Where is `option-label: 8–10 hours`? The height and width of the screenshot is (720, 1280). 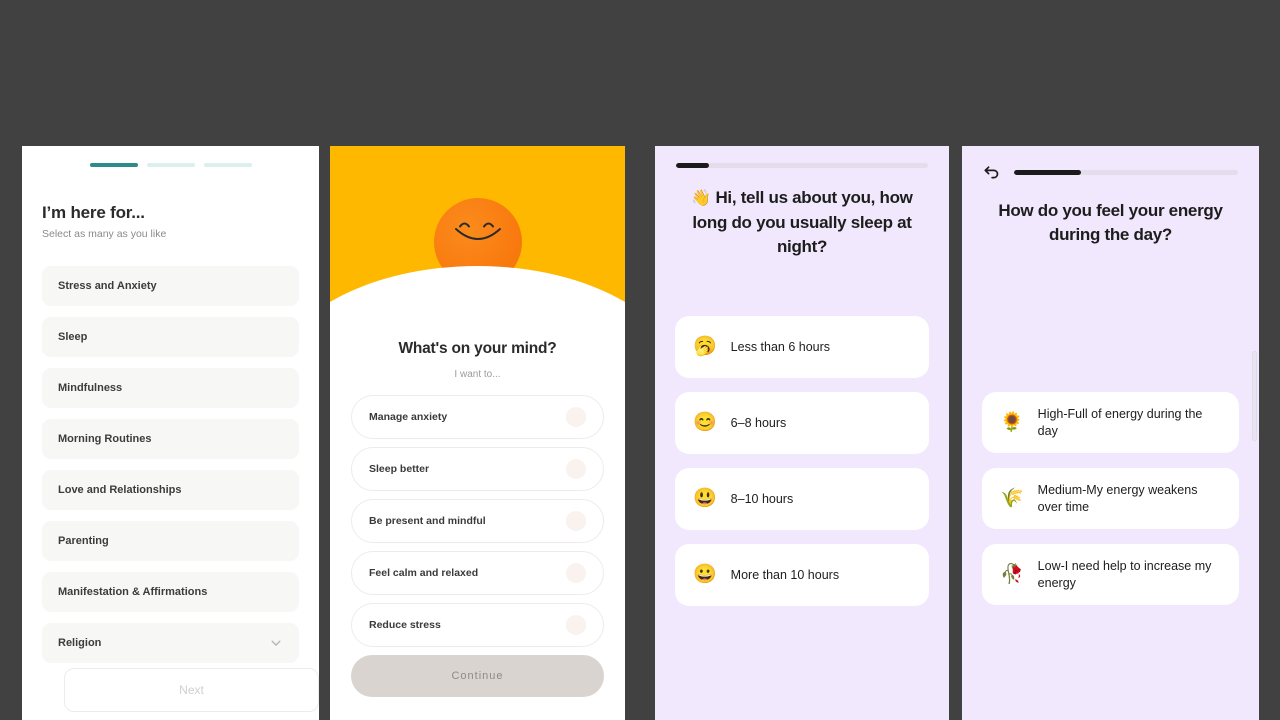
option-label: 8–10 hours is located at coordinates (762, 498).